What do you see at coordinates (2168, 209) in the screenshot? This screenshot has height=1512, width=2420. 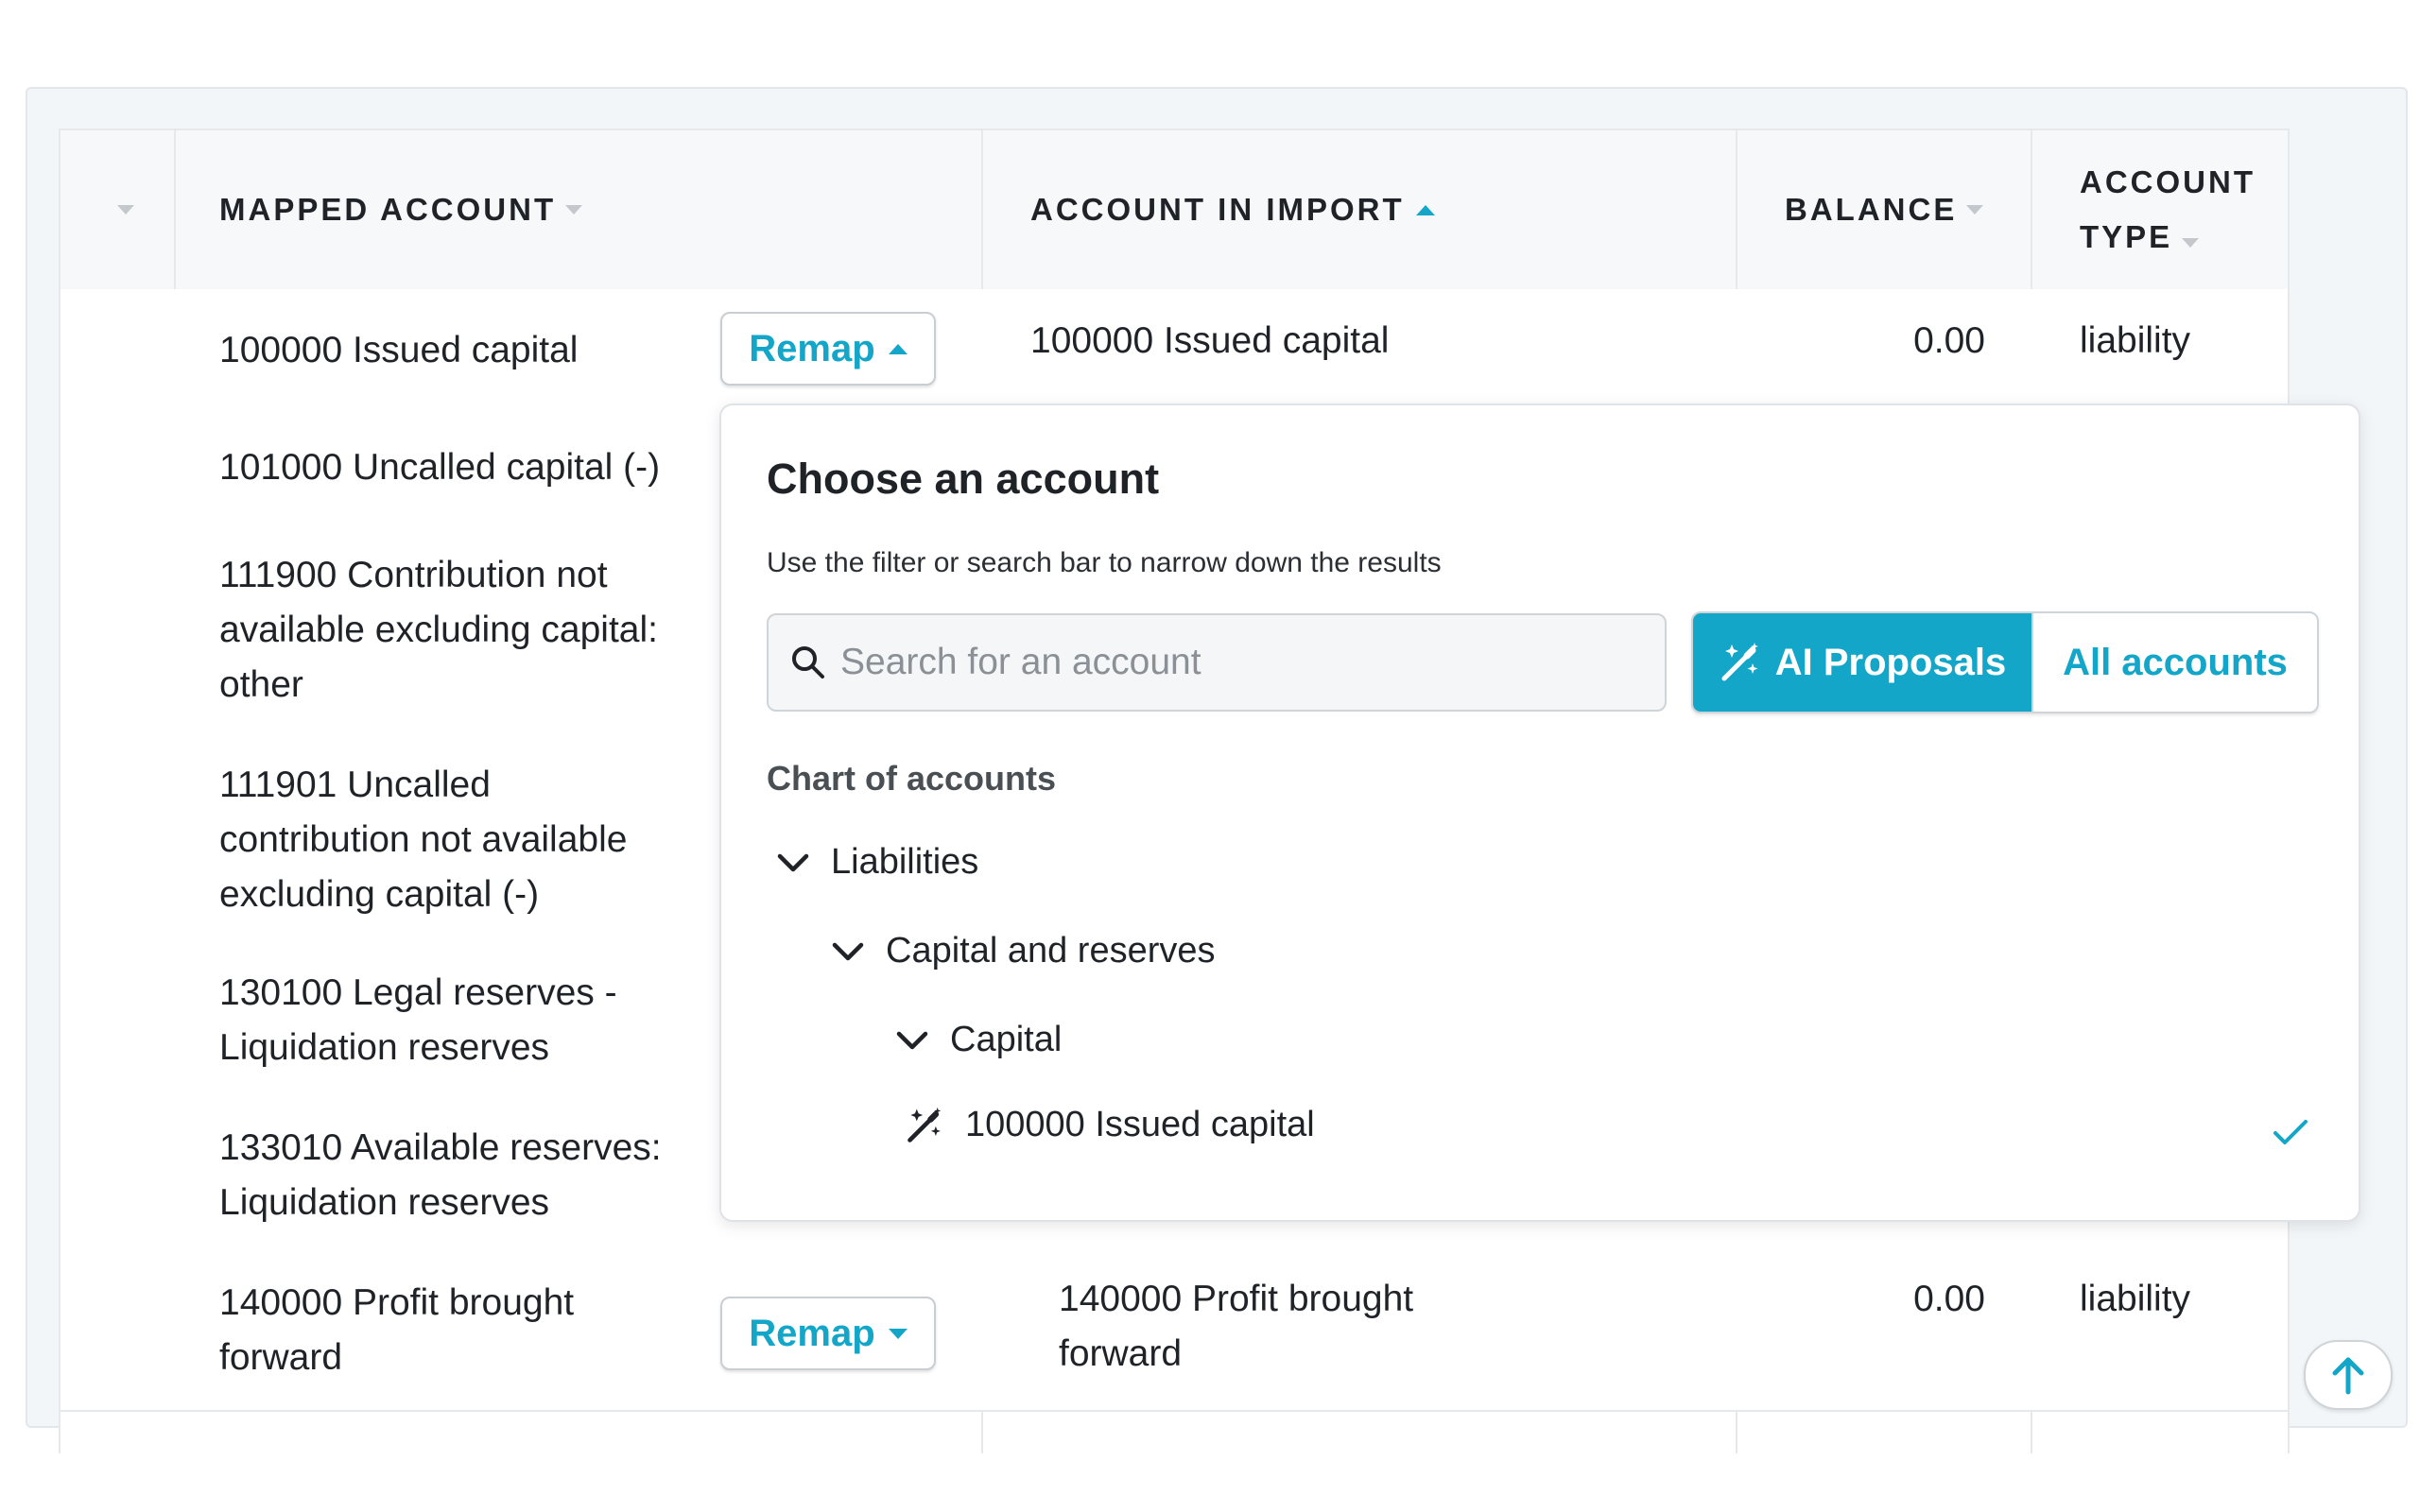 I see `header-account-type: ACCOUNT TYPE` at bounding box center [2168, 209].